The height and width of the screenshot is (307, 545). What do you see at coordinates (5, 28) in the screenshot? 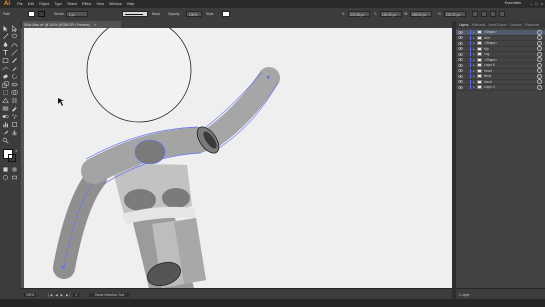
I see `selection-tool-icon` at bounding box center [5, 28].